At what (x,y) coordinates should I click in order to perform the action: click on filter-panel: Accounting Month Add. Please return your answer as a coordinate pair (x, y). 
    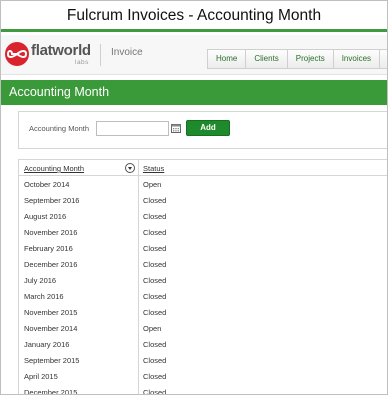
    Looking at the image, I should click on (202, 130).